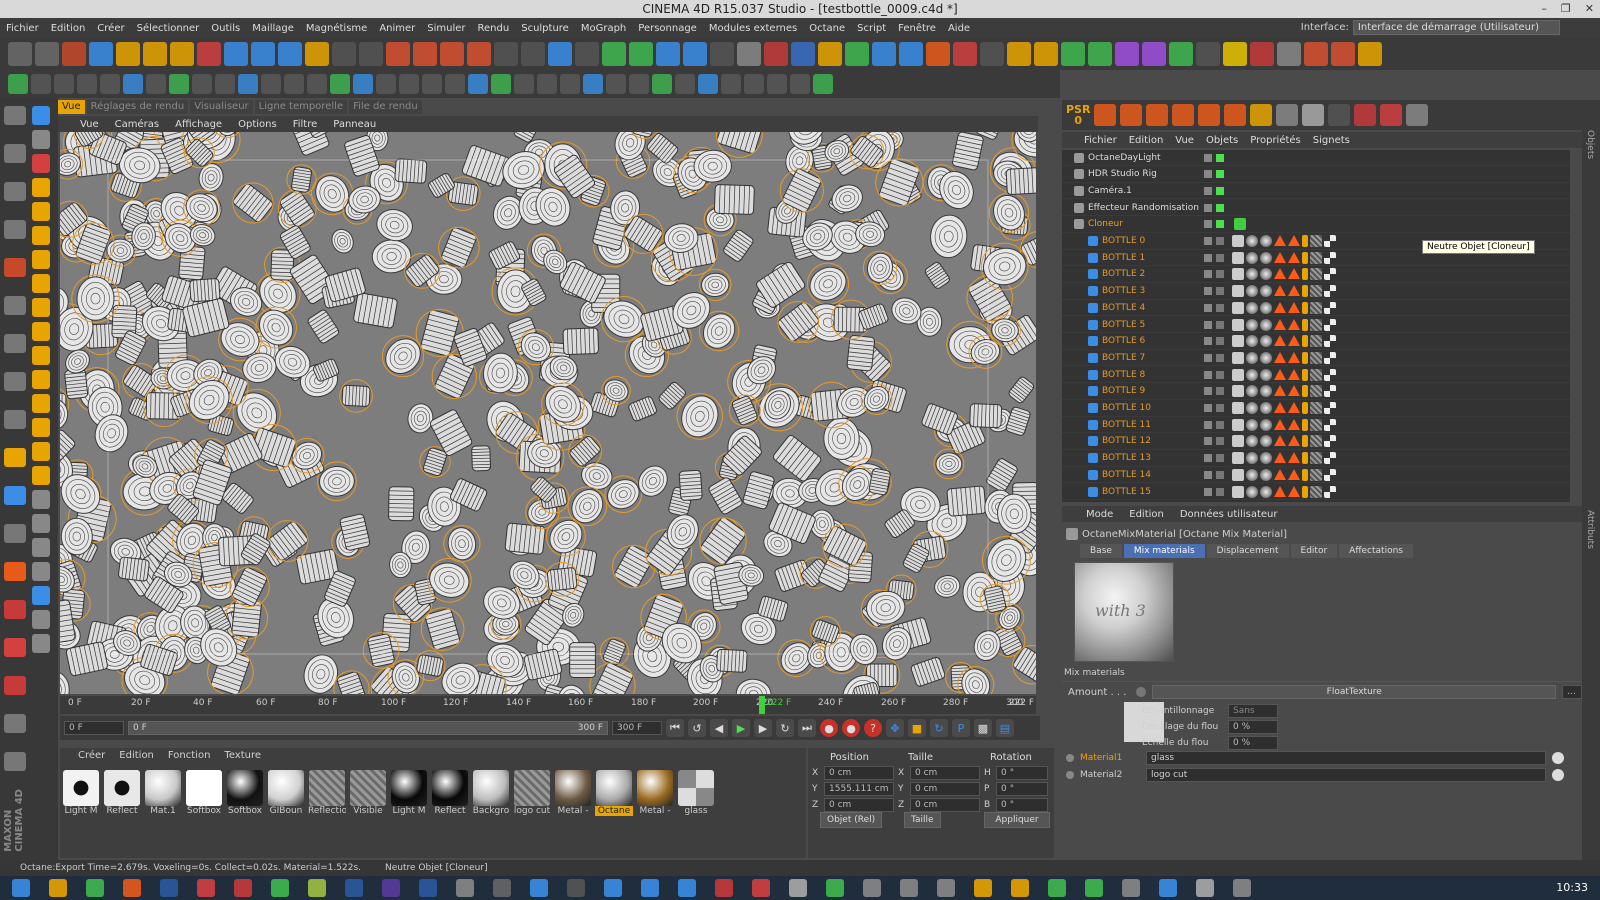 This screenshot has height=900, width=1600. I want to click on object-name: Caméra.1, so click(1110, 191).